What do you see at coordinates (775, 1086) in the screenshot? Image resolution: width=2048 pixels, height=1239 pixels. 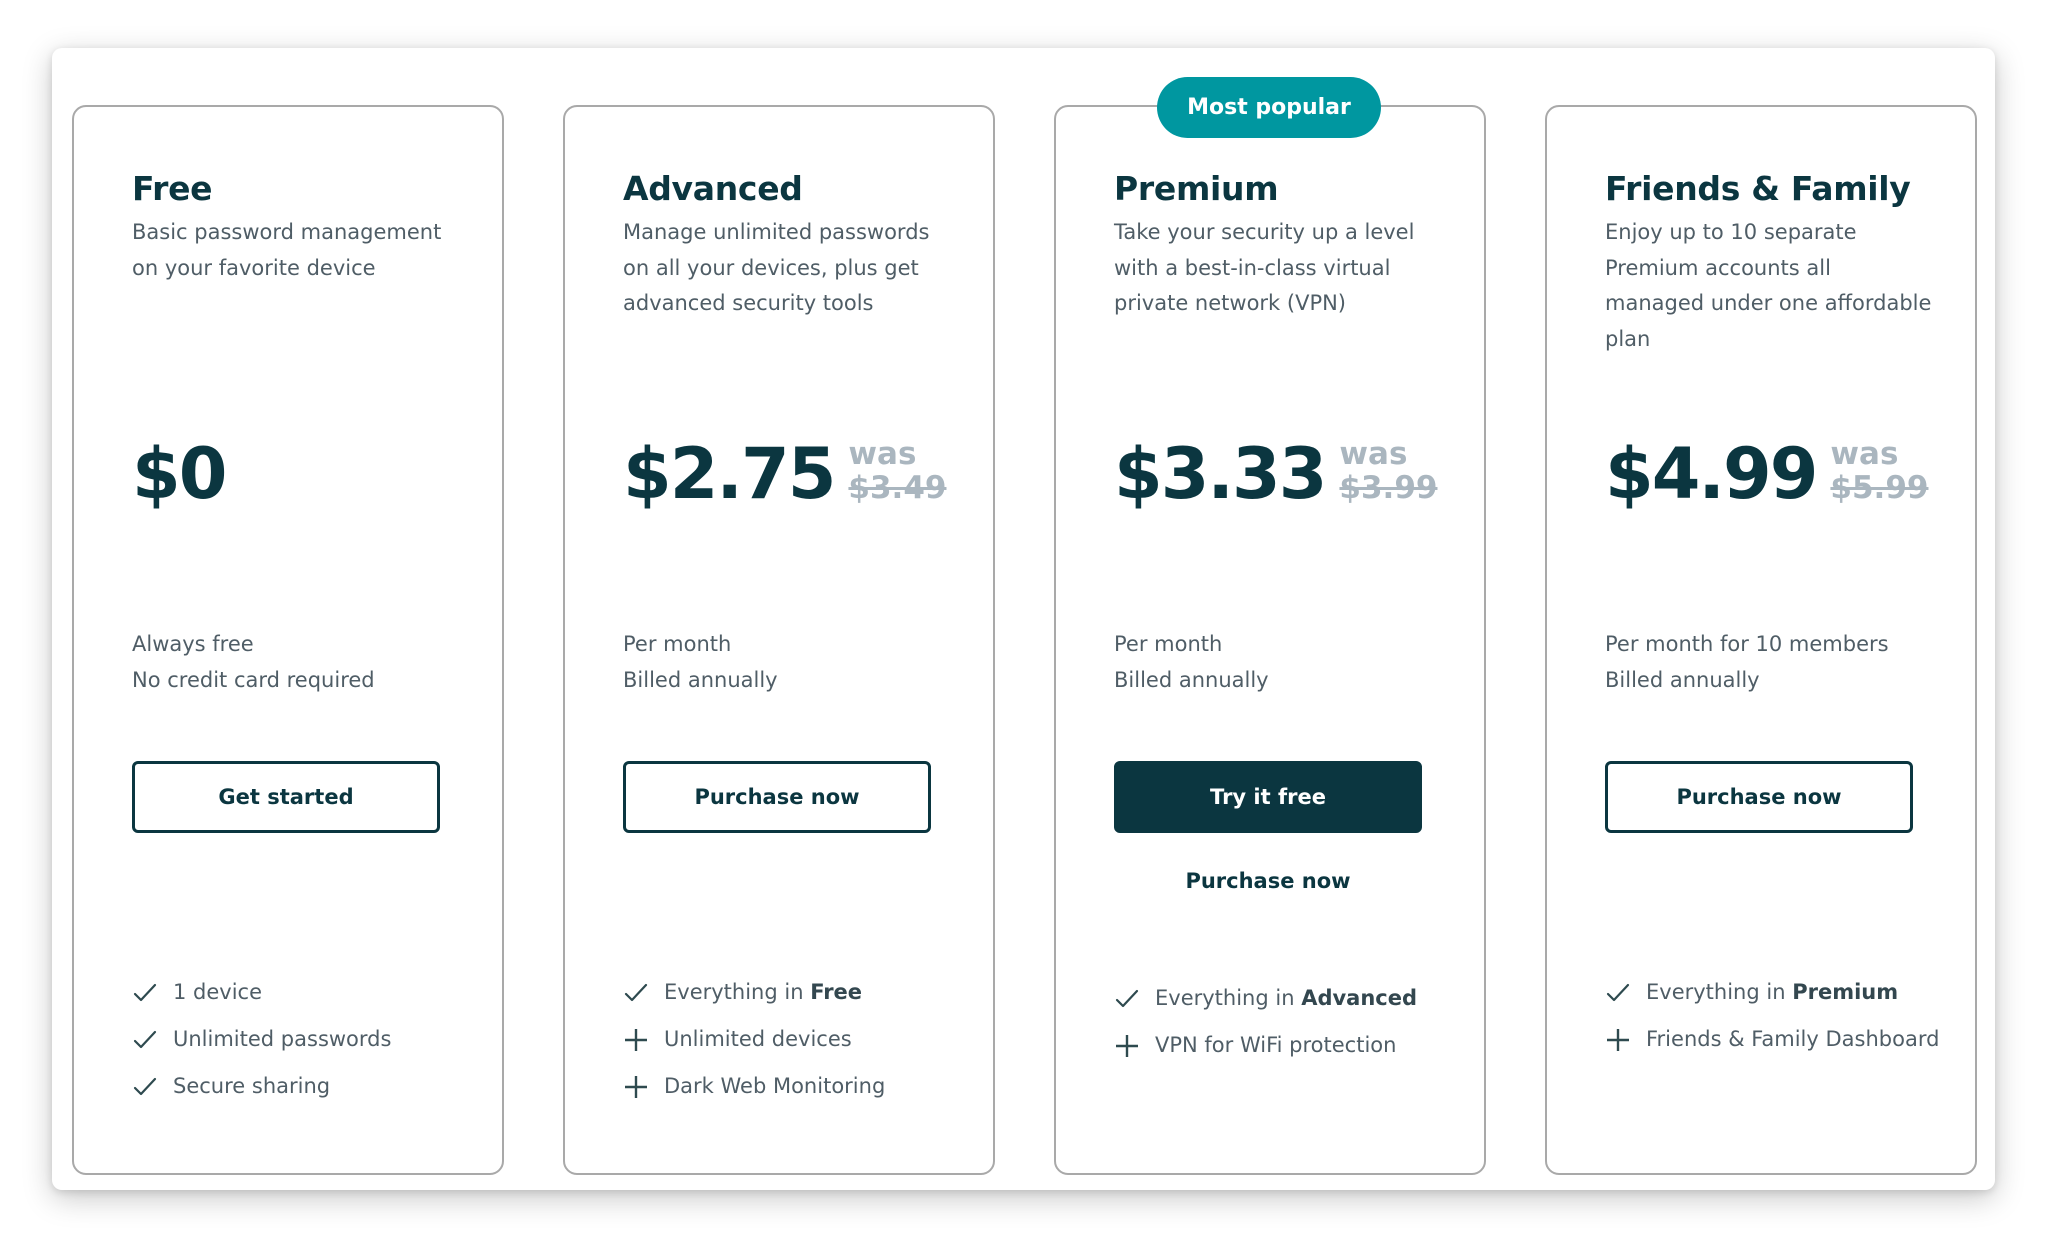 I see `feature-text: Dark Web Monitoring` at bounding box center [775, 1086].